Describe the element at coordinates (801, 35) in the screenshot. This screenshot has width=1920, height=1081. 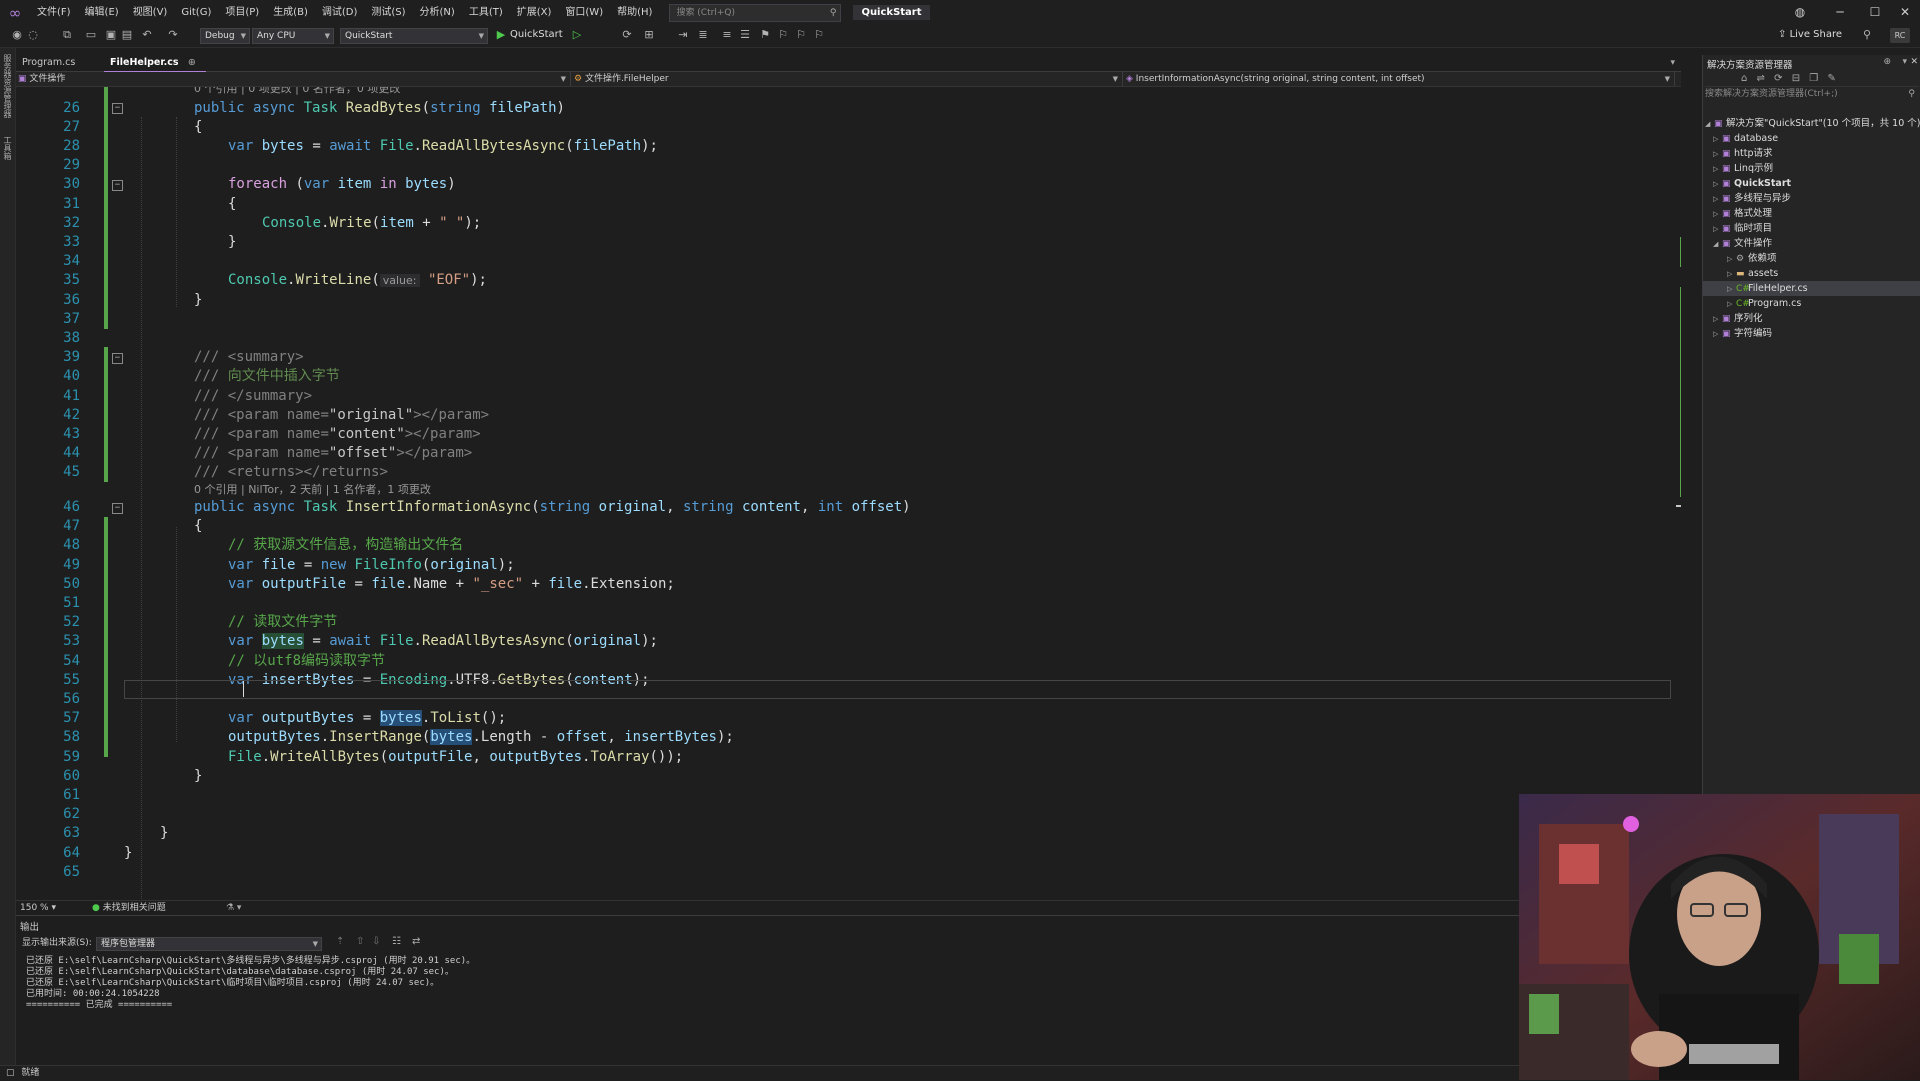
I see `bookmark-next-icon: ⚐` at that location.